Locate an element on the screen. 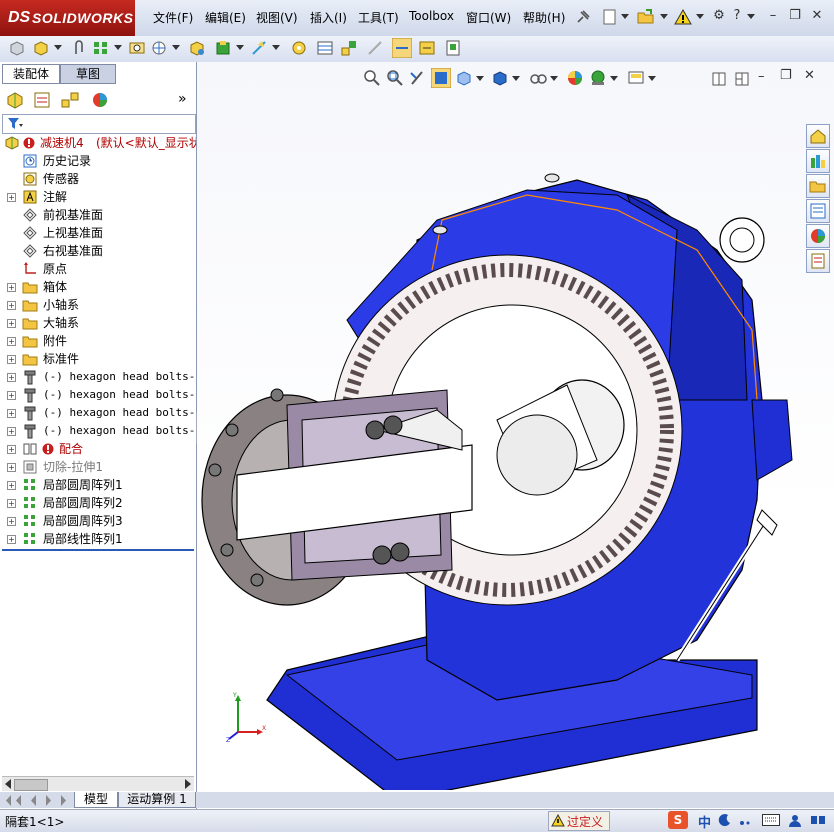 The height and width of the screenshot is (832, 834). ime-punctuation-icon is located at coordinates (745, 820).